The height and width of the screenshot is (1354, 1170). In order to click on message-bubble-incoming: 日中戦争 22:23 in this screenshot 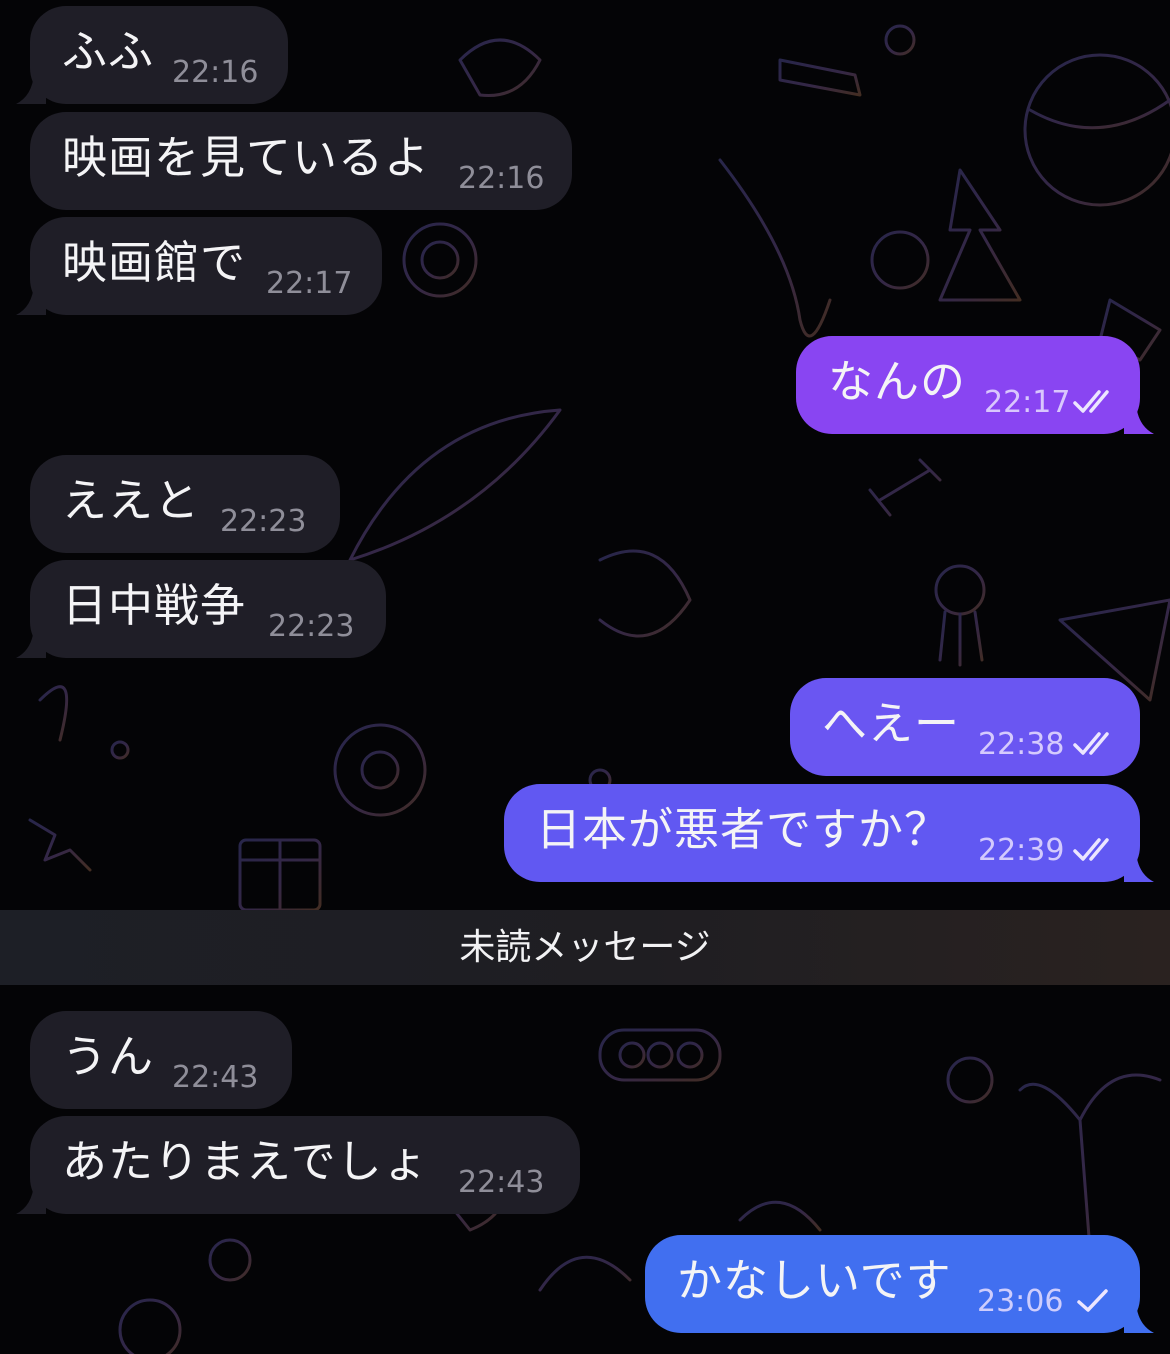, I will do `click(201, 609)`.